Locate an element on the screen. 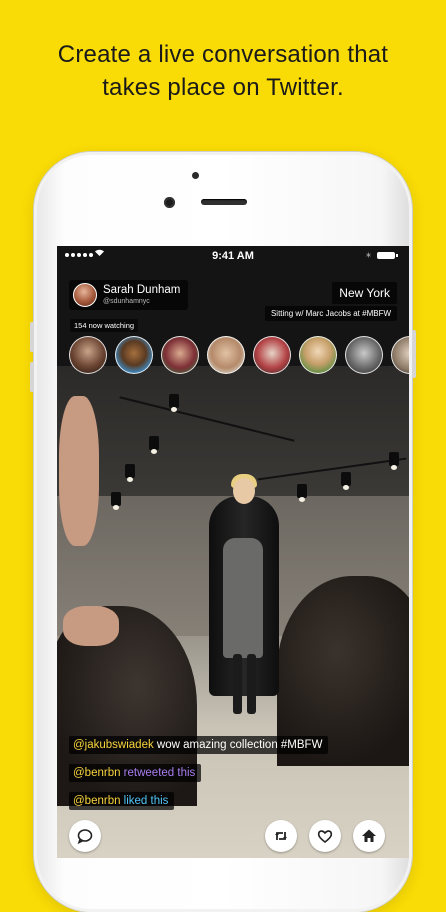 The image size is (446, 912). status-time: 9:41 AM is located at coordinates (233, 256).